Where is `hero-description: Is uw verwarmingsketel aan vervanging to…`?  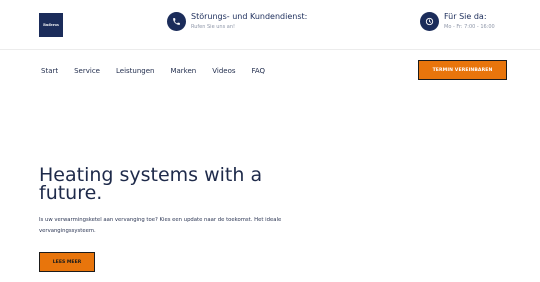 hero-description: Is uw verwarmingsketel aan vervanging to… is located at coordinates (160, 225).